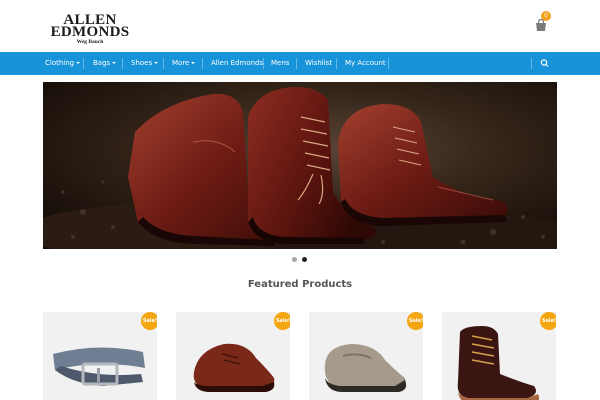 This screenshot has width=600, height=400. I want to click on nav-item-my-account: My Account, so click(365, 63).